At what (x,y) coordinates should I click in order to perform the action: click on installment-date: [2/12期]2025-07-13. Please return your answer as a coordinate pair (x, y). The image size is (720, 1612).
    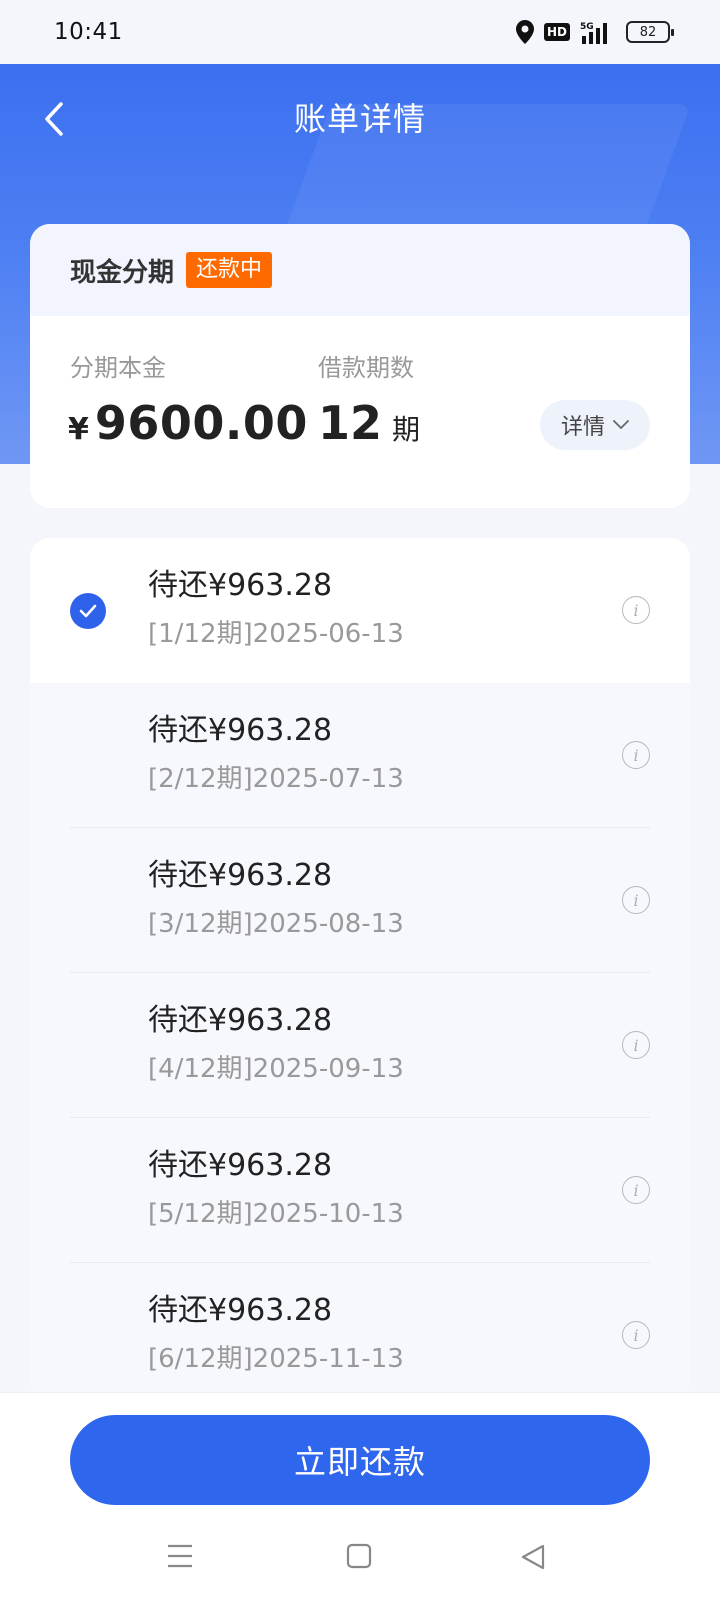
    Looking at the image, I should click on (276, 779).